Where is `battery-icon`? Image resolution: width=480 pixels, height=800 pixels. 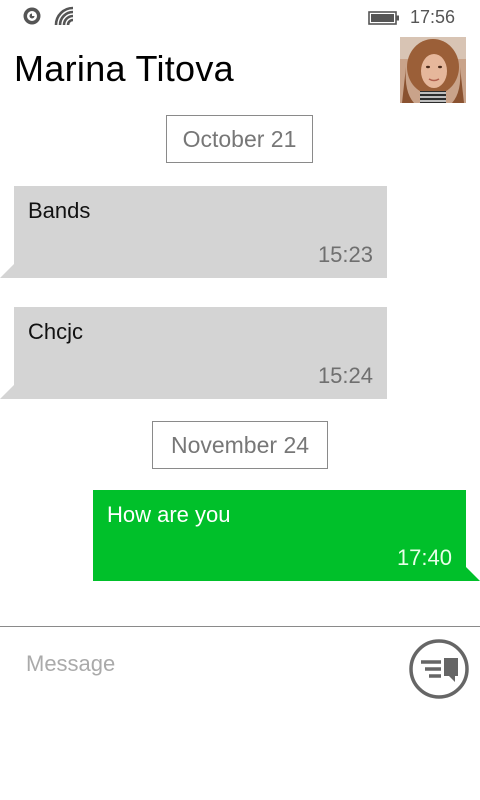 battery-icon is located at coordinates (384, 18).